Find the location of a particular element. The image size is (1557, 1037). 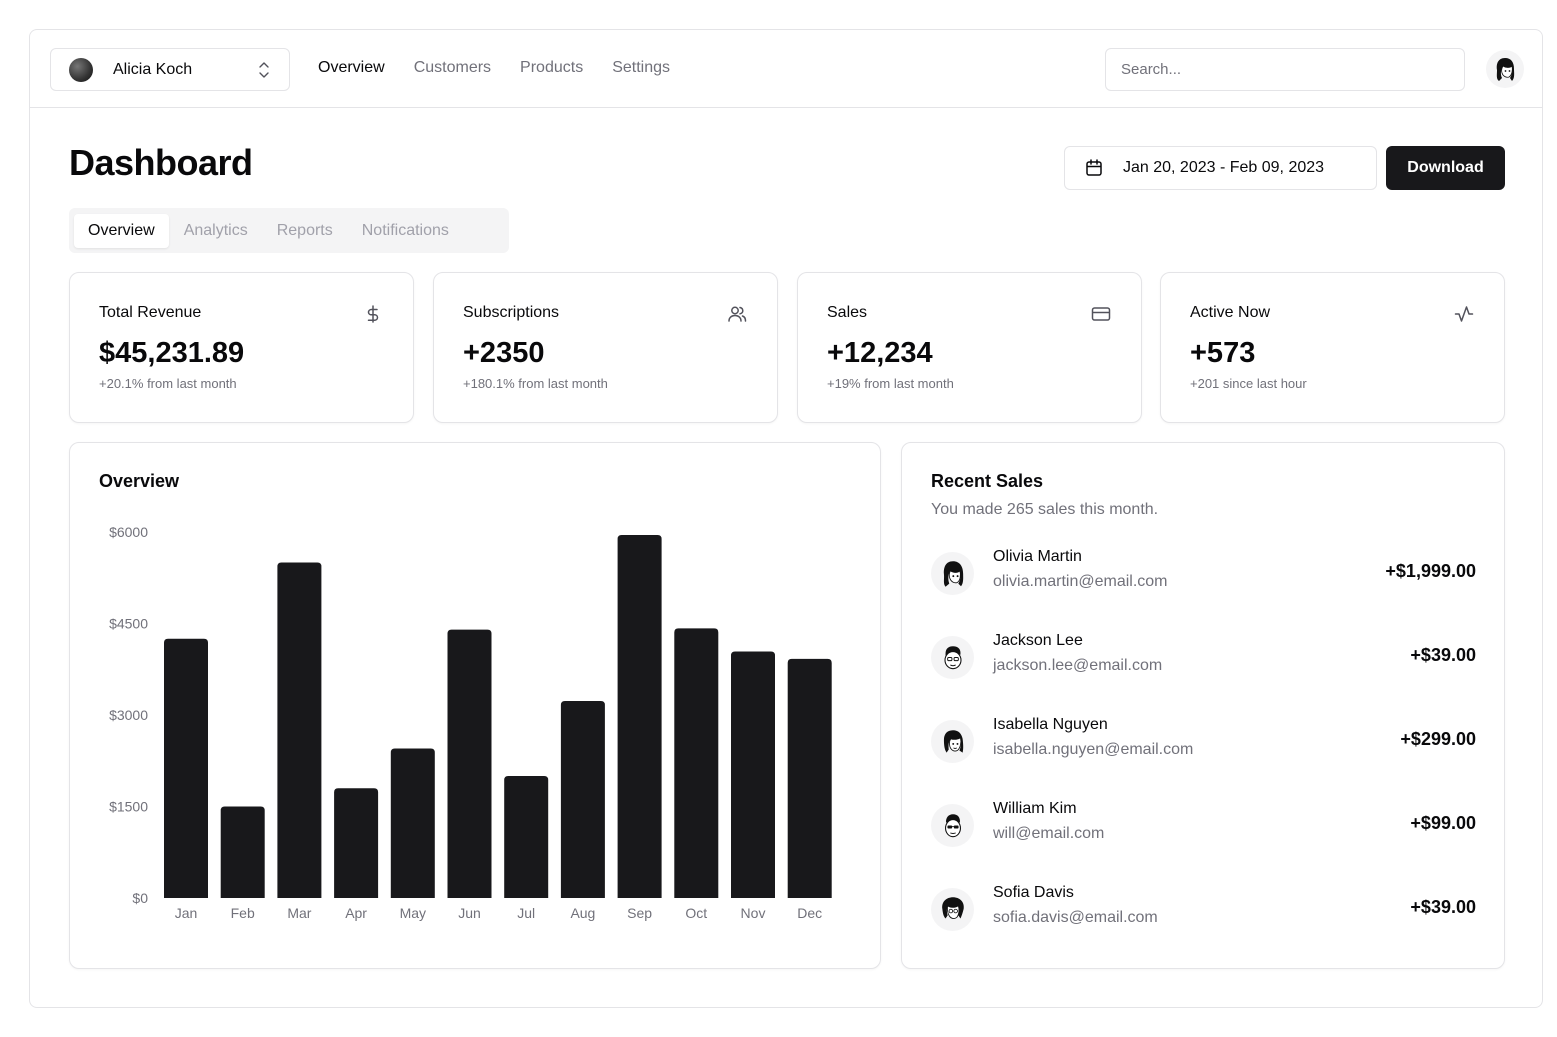

stat-value: +2350 is located at coordinates (504, 353).